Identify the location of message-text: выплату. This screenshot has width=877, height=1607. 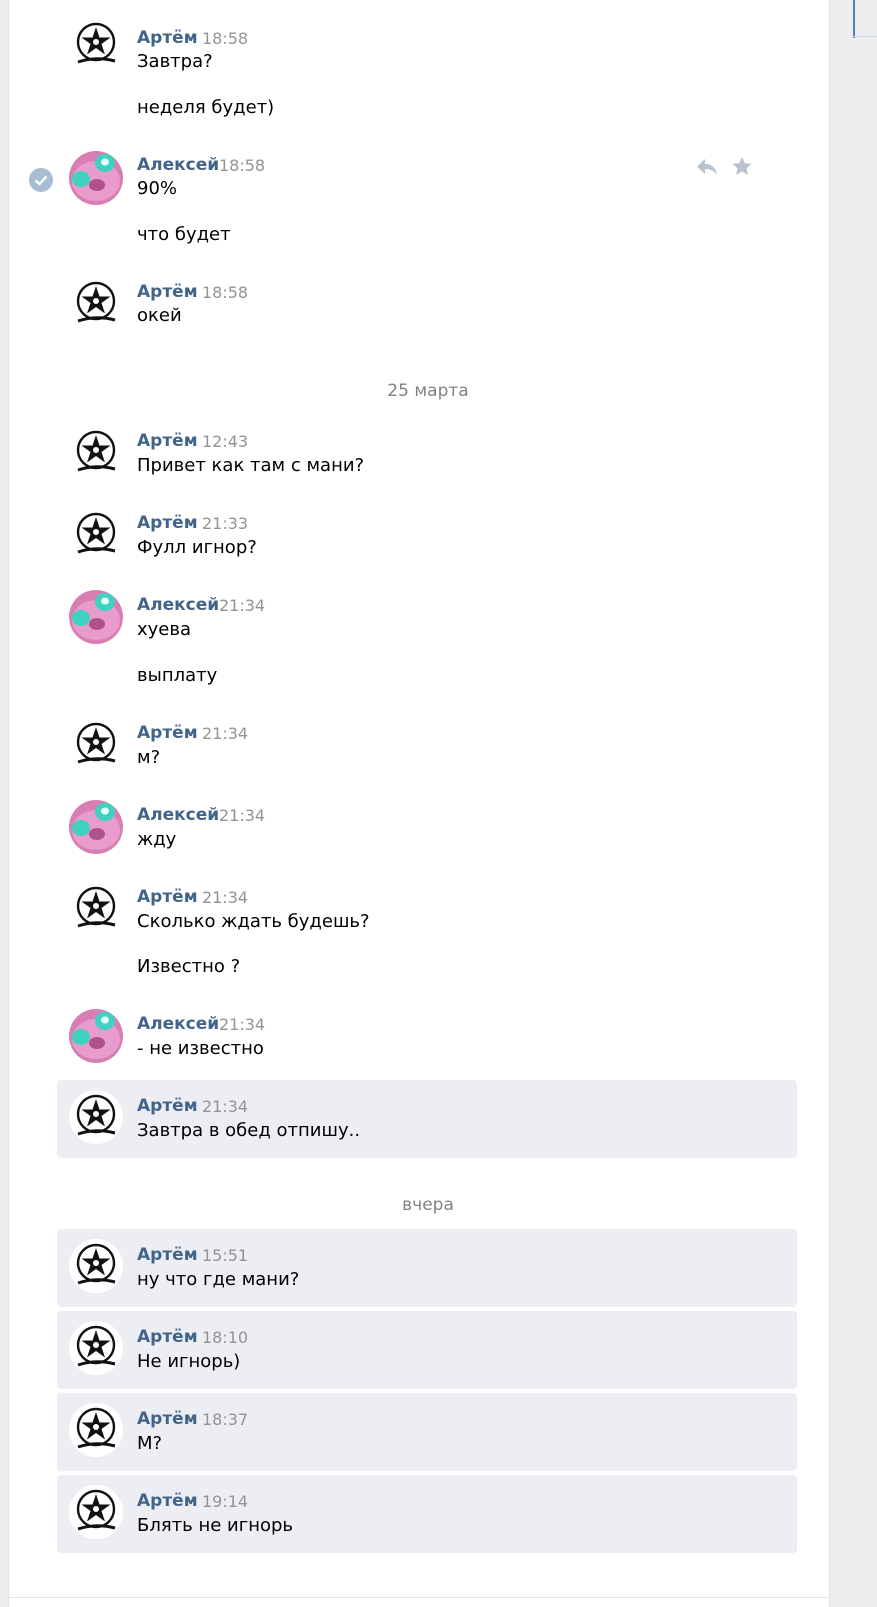
(177, 675).